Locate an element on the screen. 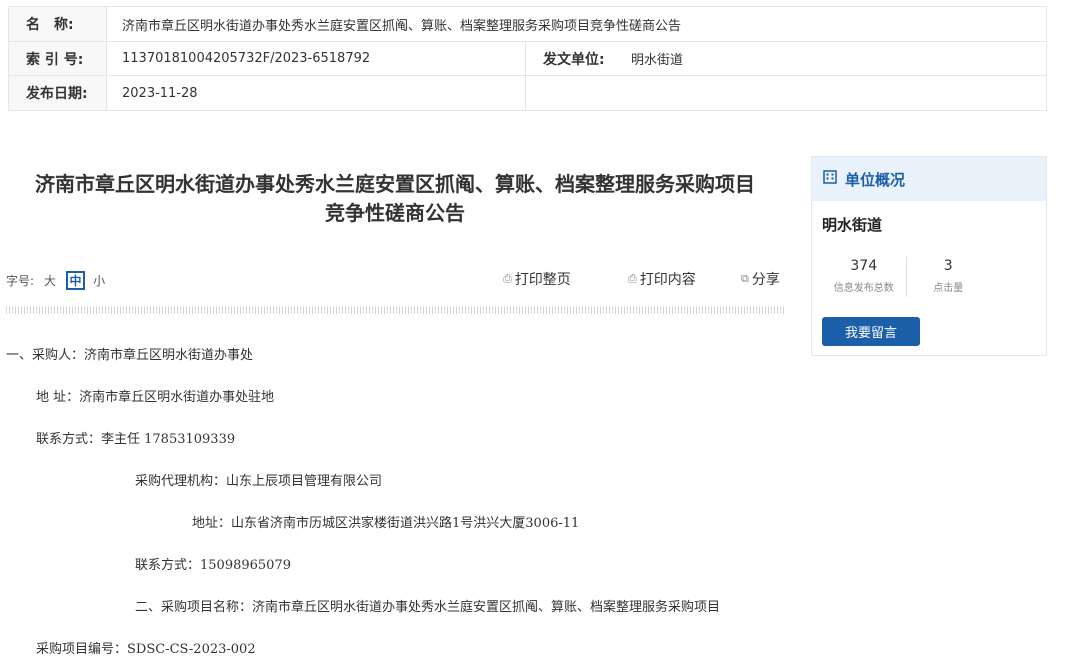 Image resolution: width=1080 pixels, height=660 pixels. meta-issuer-label: 发文单位: is located at coordinates (574, 59).